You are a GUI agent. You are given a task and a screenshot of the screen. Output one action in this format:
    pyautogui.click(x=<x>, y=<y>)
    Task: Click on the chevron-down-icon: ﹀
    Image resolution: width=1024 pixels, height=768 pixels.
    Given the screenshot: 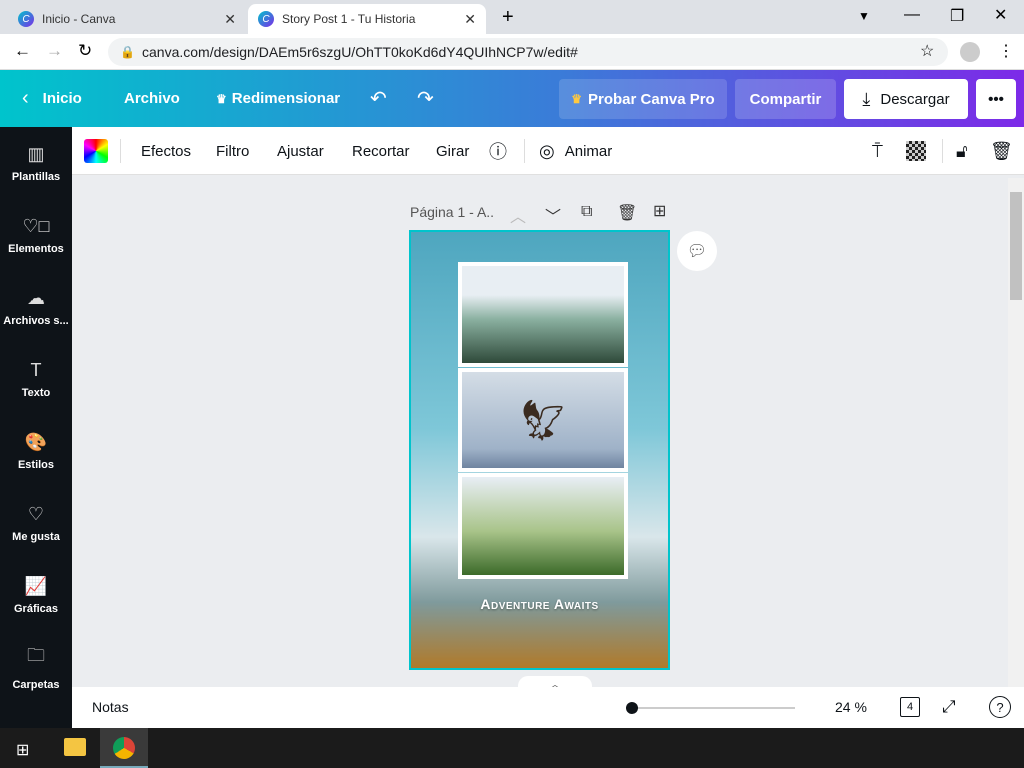 What is the action you would take?
    pyautogui.click(x=553, y=215)
    